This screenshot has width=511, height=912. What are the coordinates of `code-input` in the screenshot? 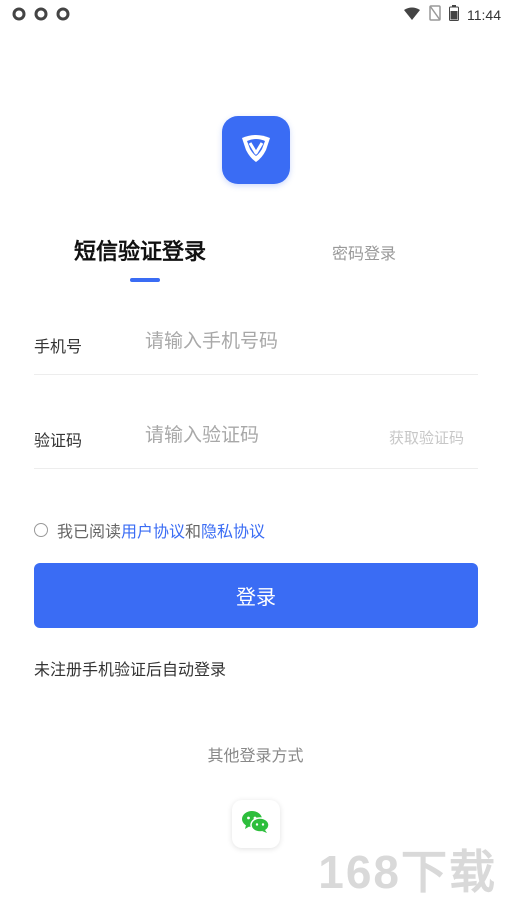 It's located at (245, 435).